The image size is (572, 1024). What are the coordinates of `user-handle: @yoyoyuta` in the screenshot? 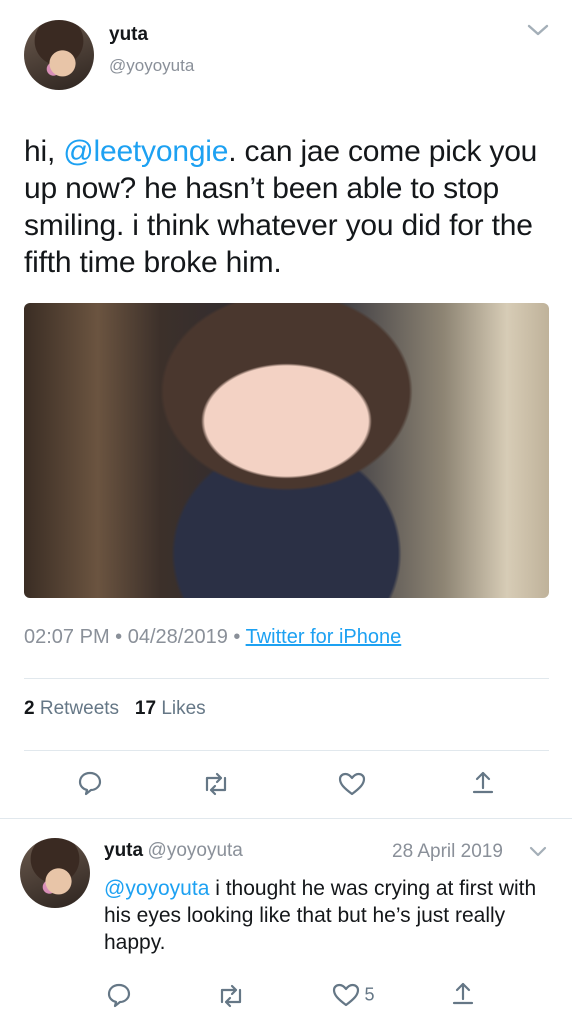 It's located at (151, 66).